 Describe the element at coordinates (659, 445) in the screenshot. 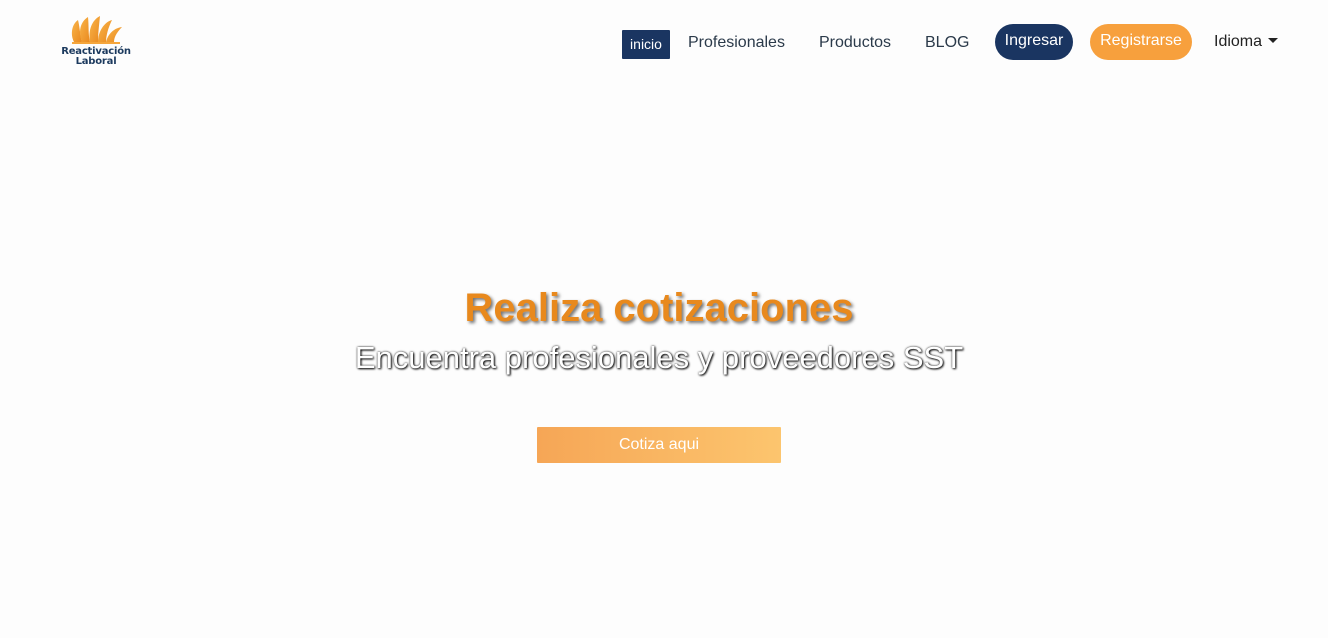

I see `quote-button: Cotiza aqui` at that location.